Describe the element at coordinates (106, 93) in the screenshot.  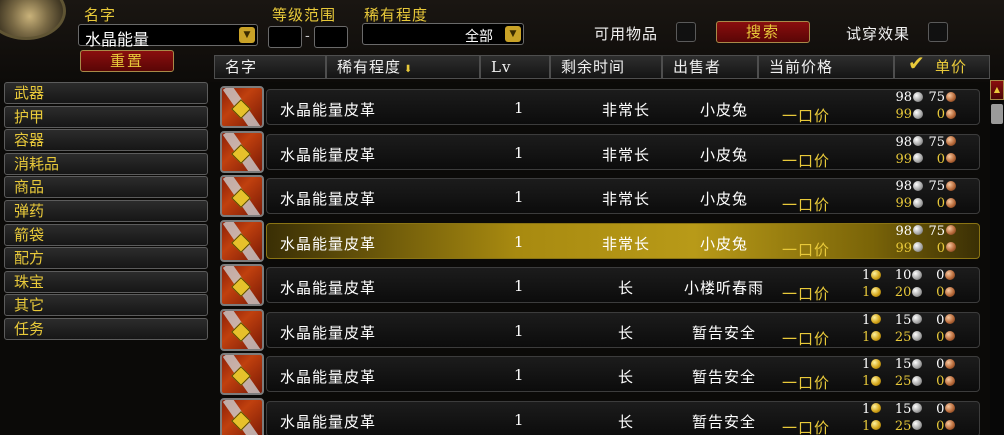
I see `category-weapon: 武器` at that location.